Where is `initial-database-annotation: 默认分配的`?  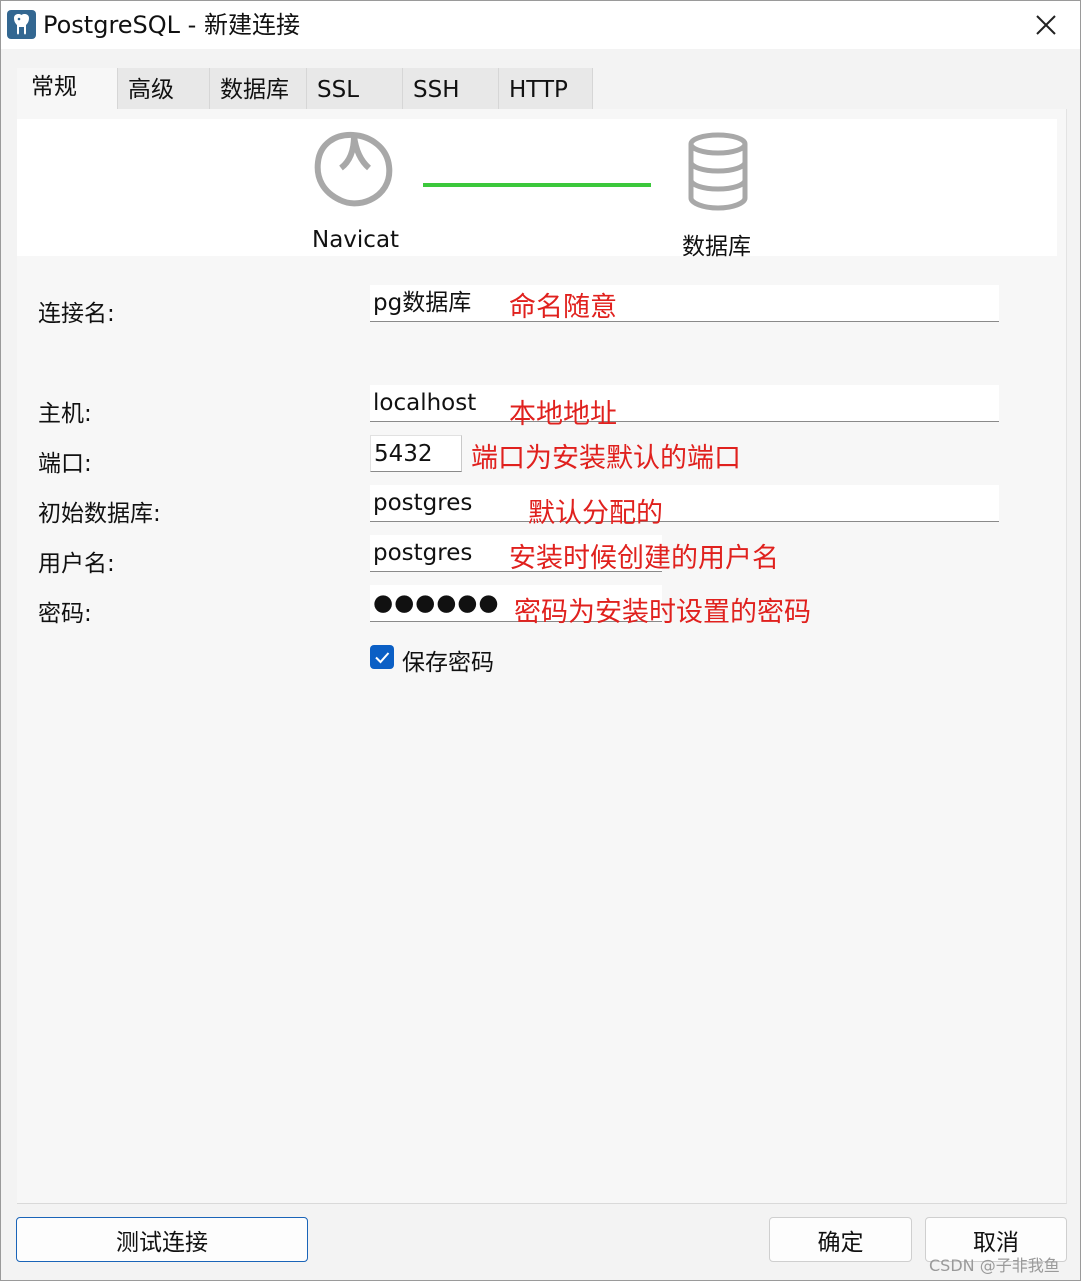
initial-database-annotation: 默认分配的 is located at coordinates (595, 513).